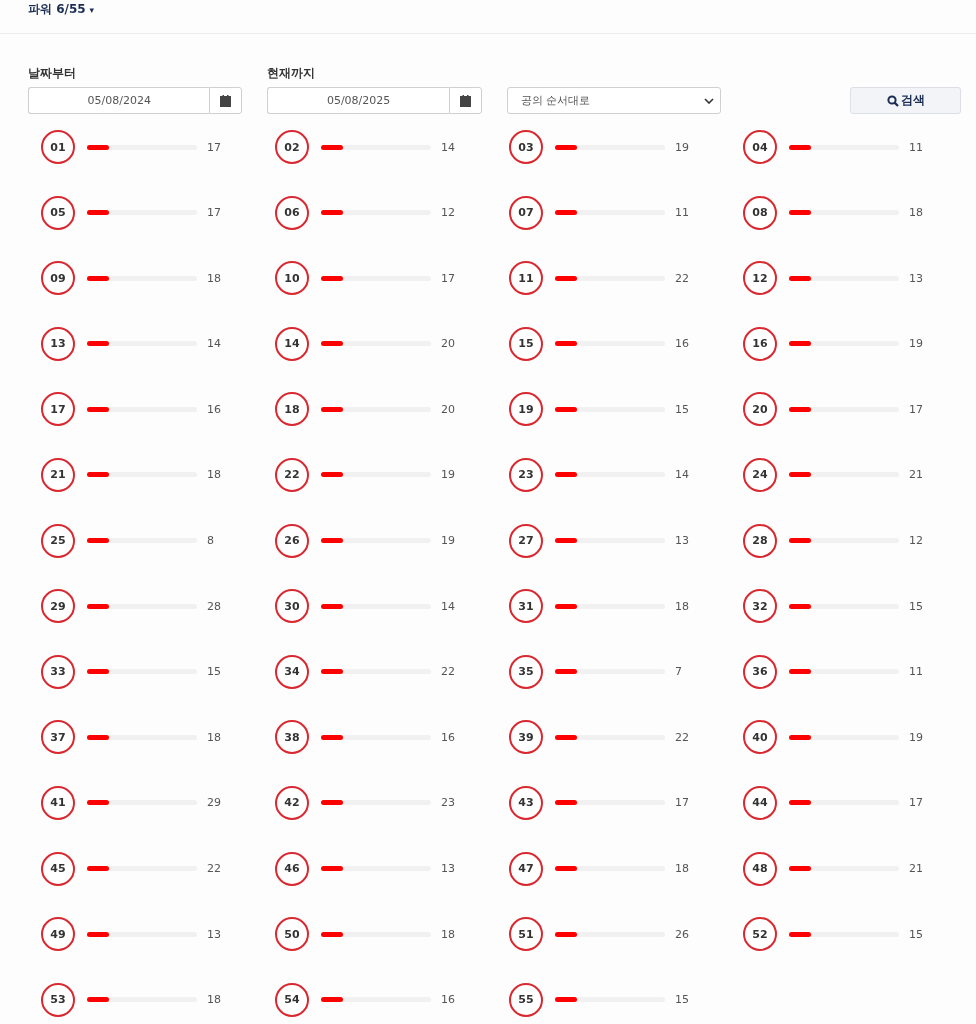  I want to click on ball-number: 39, so click(526, 737).